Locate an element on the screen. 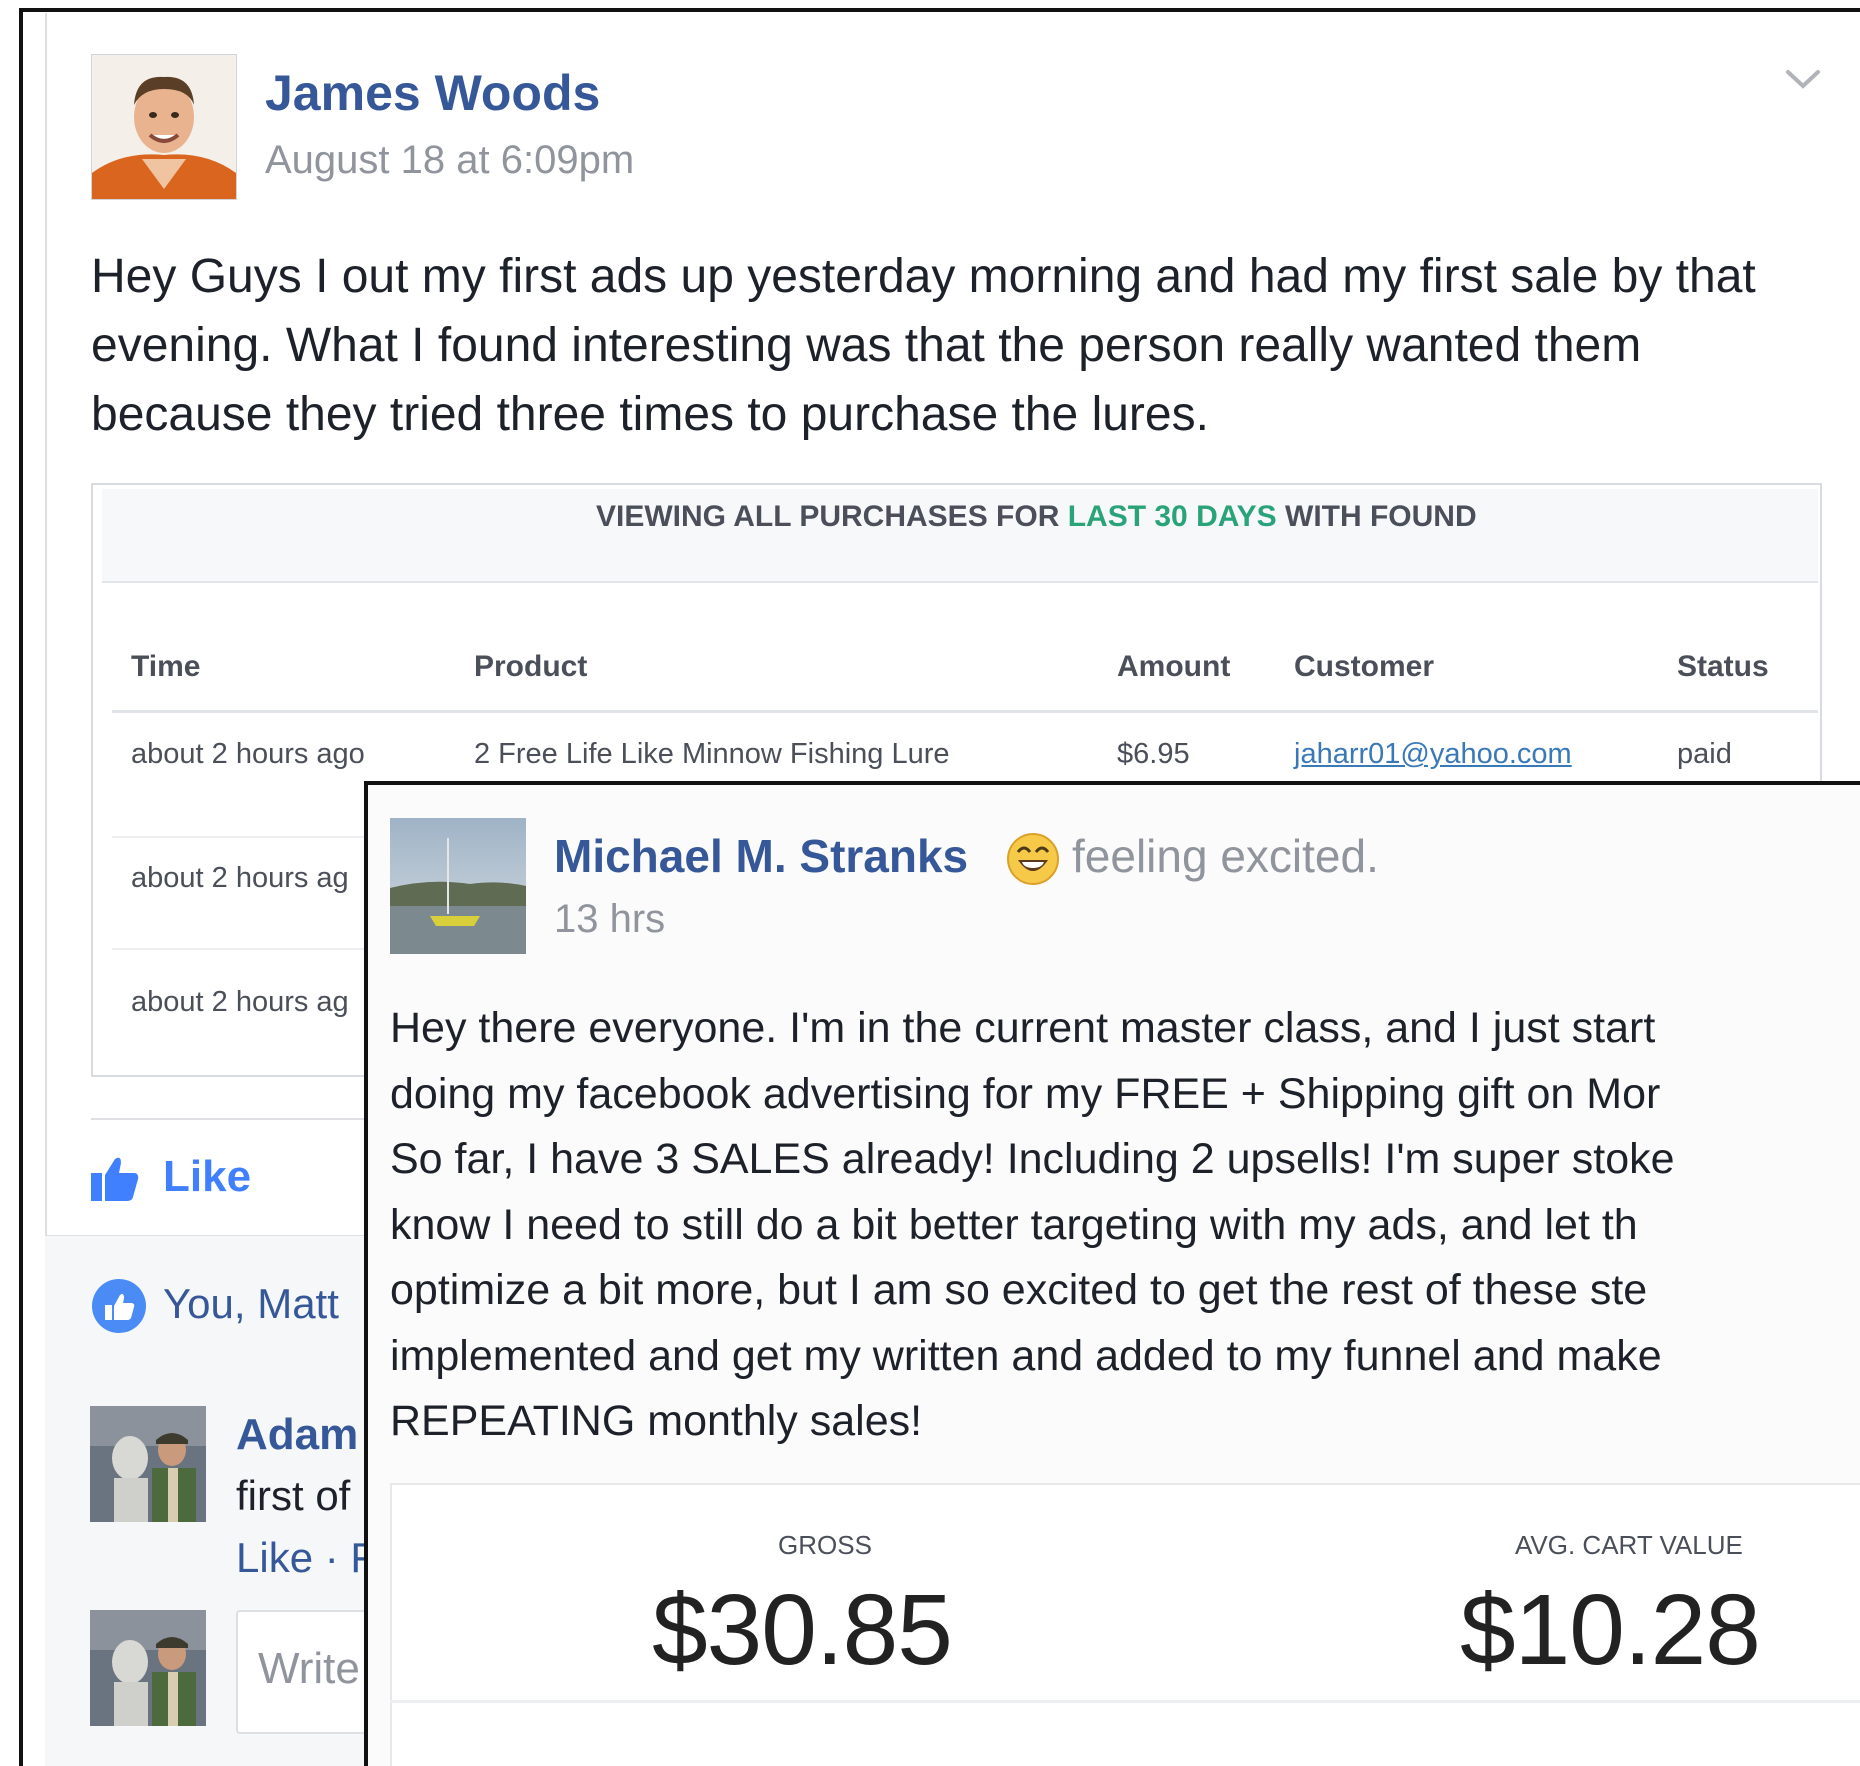  thumbs-up-icon is located at coordinates (115, 1178).